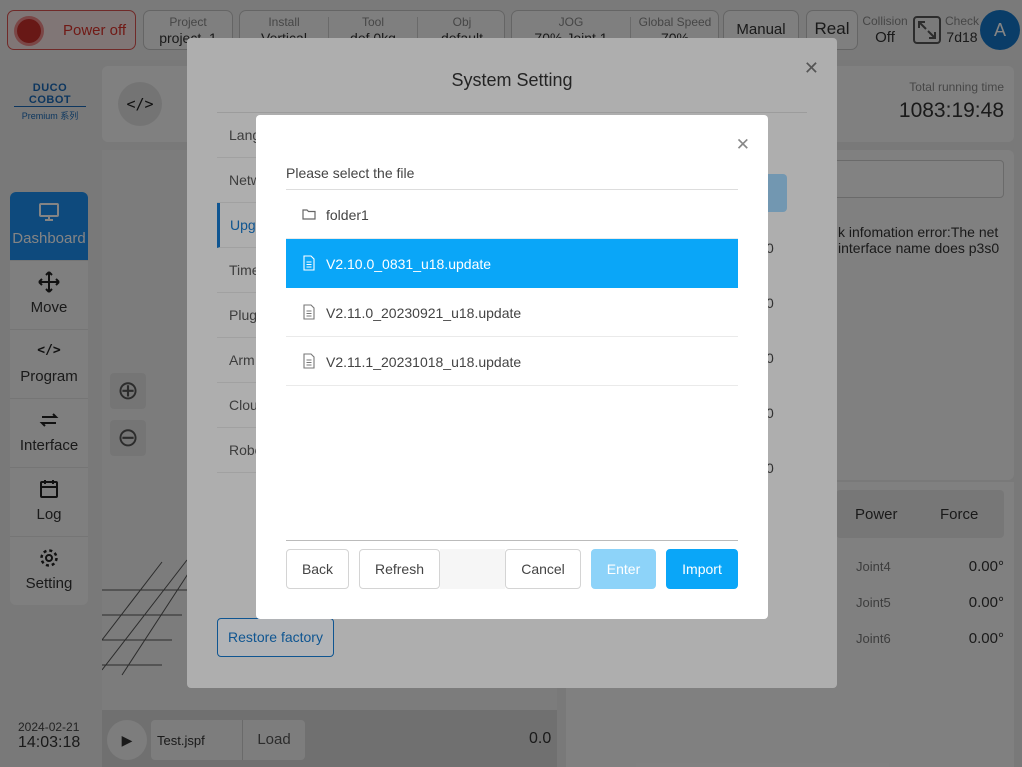 The height and width of the screenshot is (767, 1022). Describe the element at coordinates (399, 569) in the screenshot. I see `refresh-button: Refresh` at that location.